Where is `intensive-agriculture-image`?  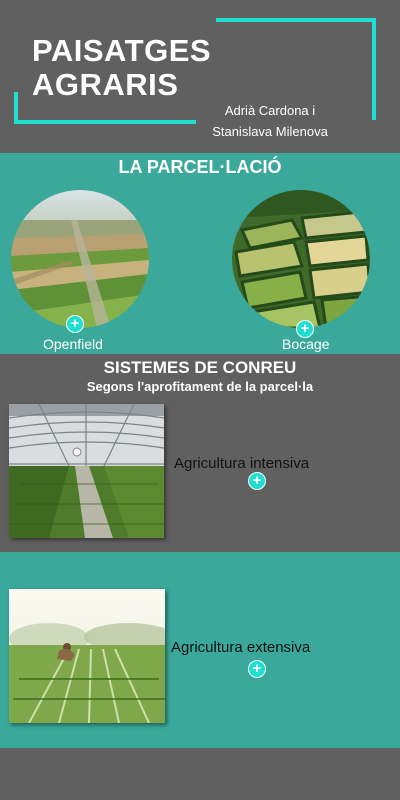
intensive-agriculture-image is located at coordinates (86, 471).